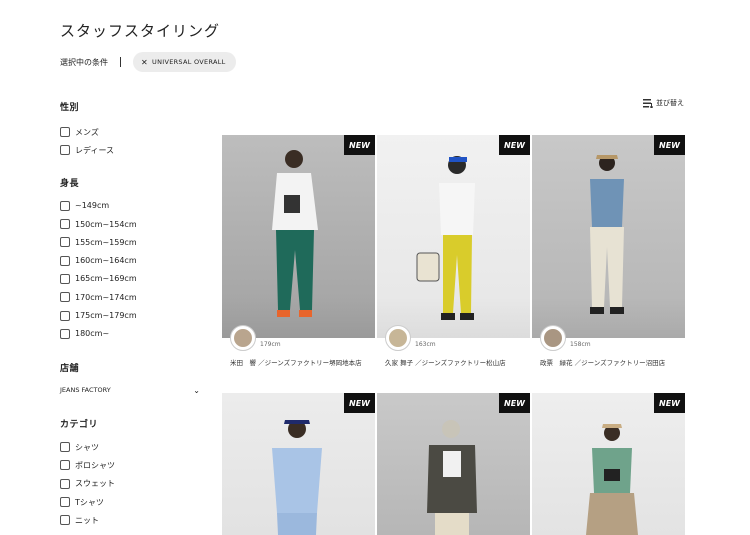  What do you see at coordinates (106, 297) in the screenshot?
I see `option-label: 170cm~174cm` at bounding box center [106, 297].